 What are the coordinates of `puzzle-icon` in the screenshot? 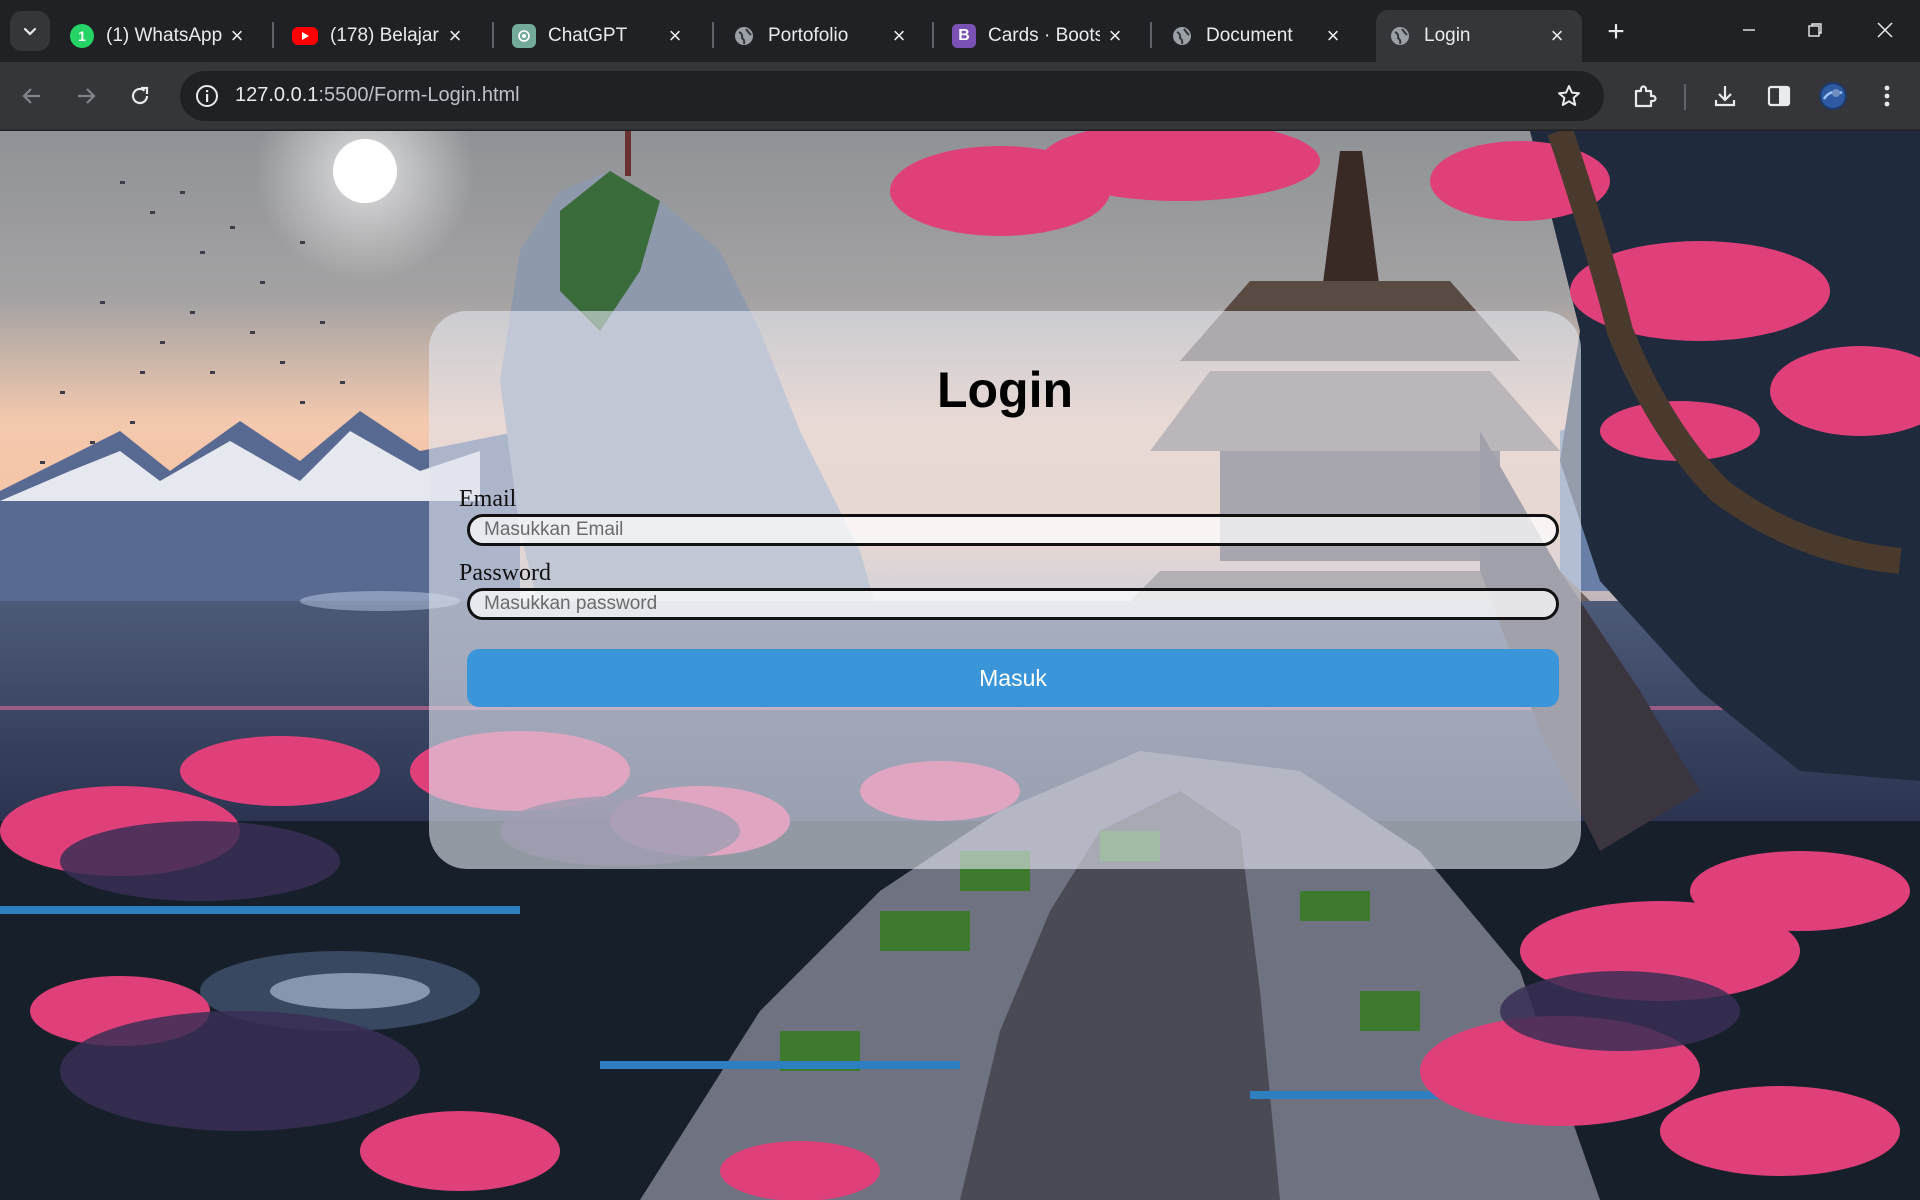 It's located at (1645, 96).